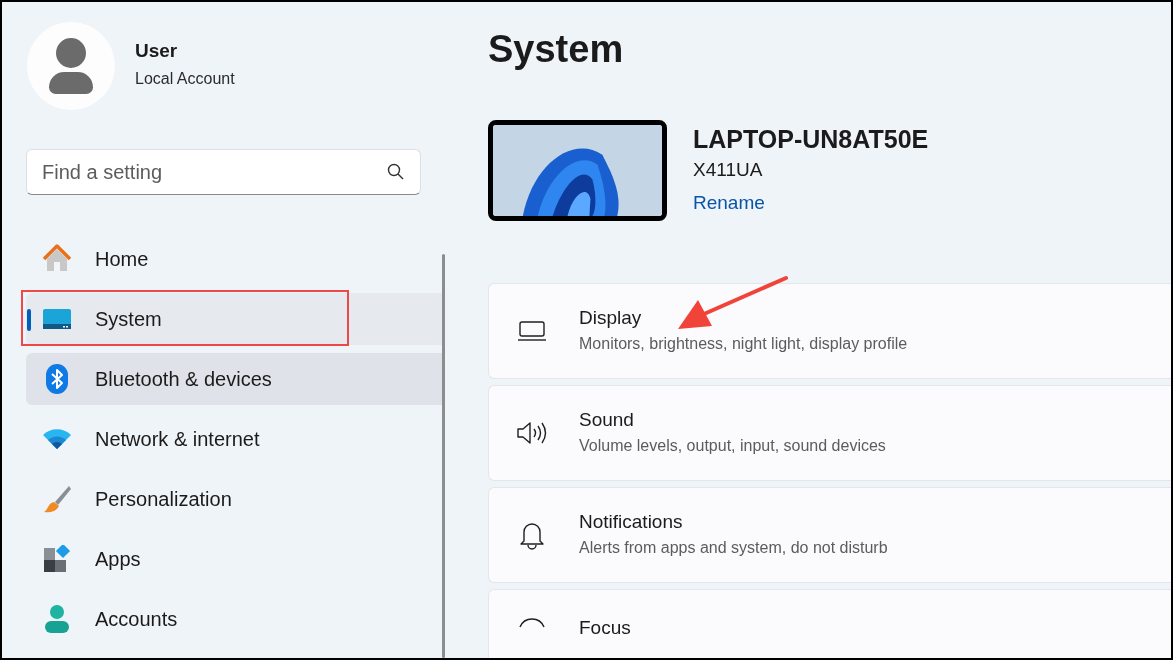 The image size is (1173, 660). What do you see at coordinates (607, 420) in the screenshot?
I see `card-title: Sound` at bounding box center [607, 420].